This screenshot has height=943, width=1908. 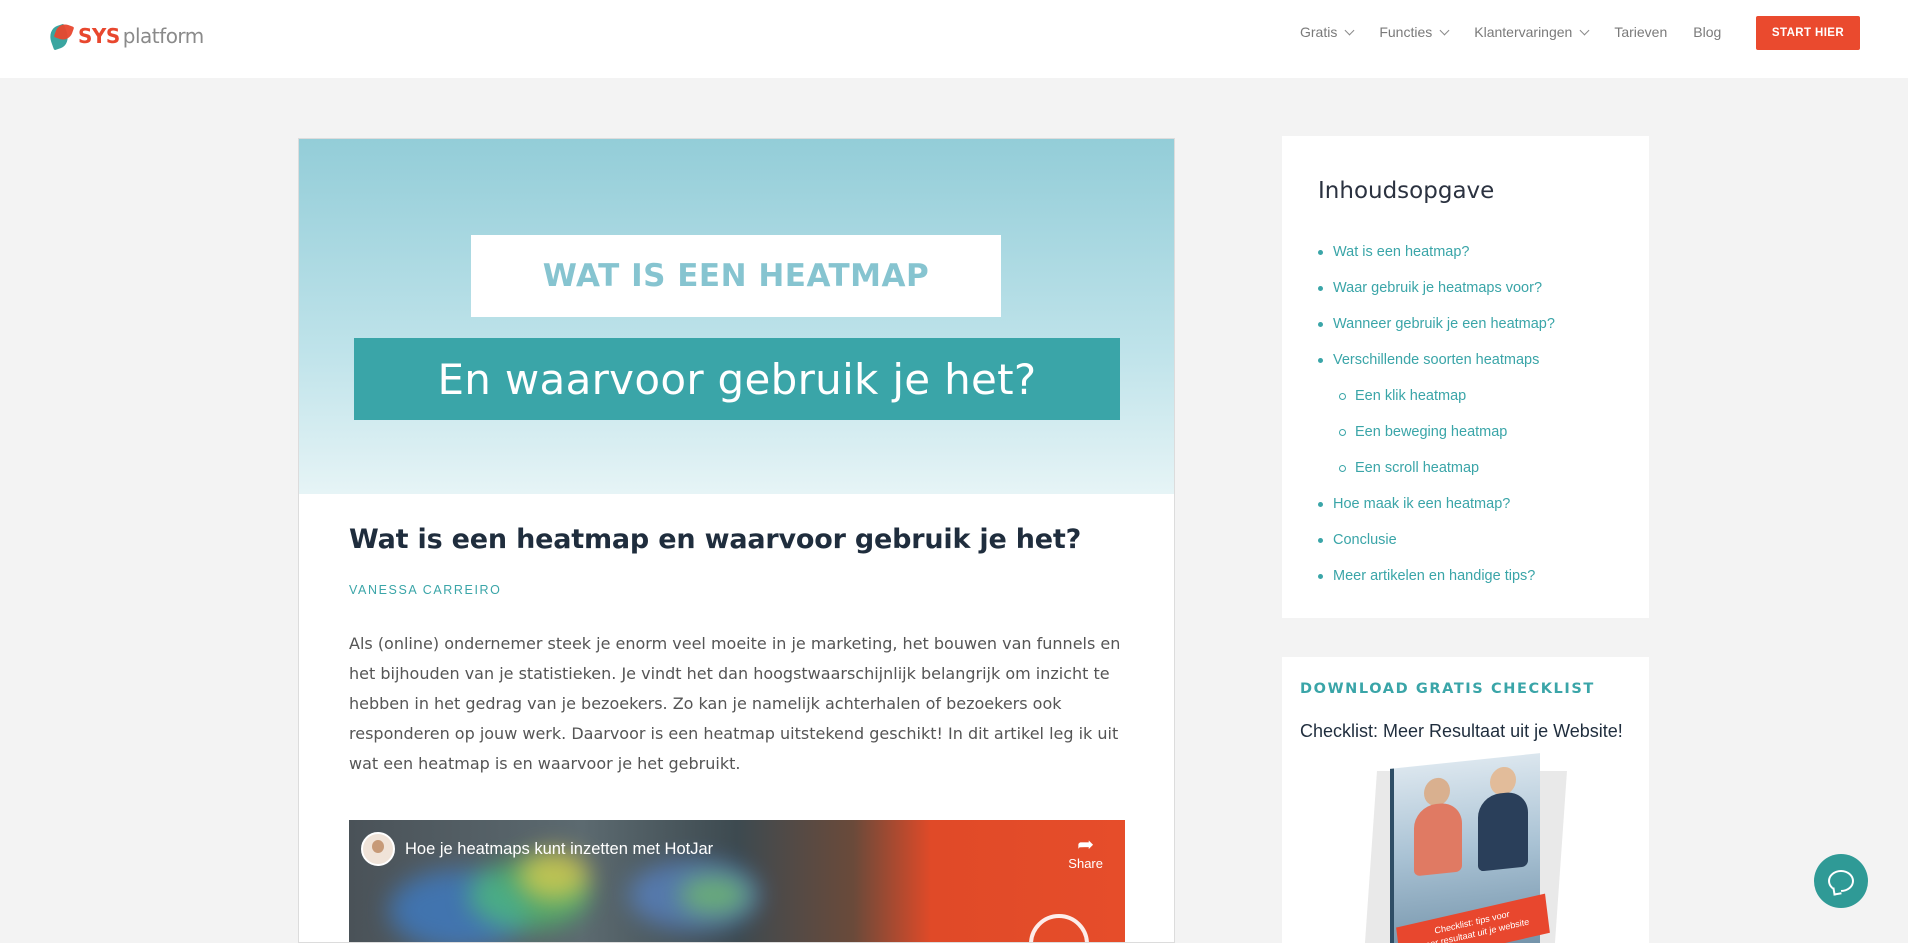 What do you see at coordinates (99, 36) in the screenshot?
I see `logo-brand: SYS` at bounding box center [99, 36].